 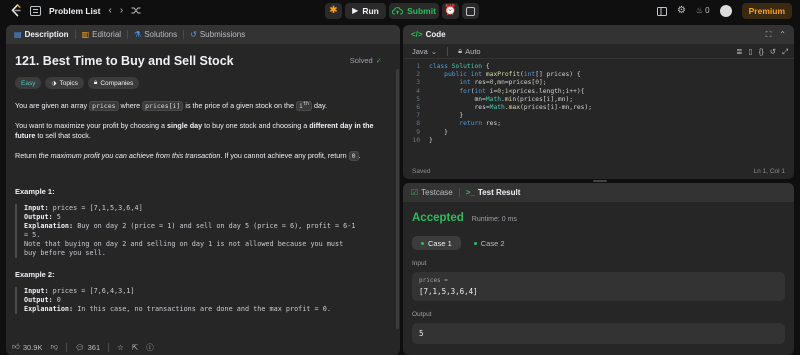 What do you see at coordinates (598, 286) in the screenshot?
I see `input-box: prices = [7,1,5,3,6,4]` at bounding box center [598, 286].